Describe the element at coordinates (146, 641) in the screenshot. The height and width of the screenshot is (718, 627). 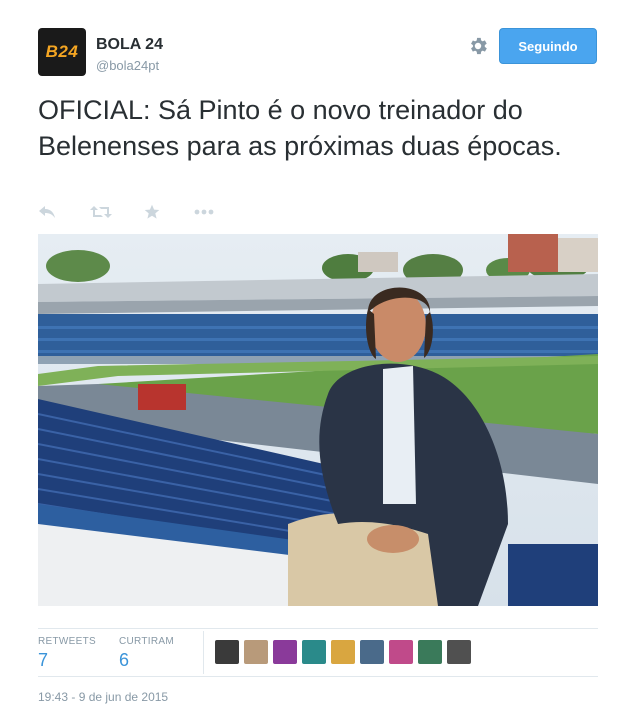
I see `favorites-label: CURTIRAM` at that location.